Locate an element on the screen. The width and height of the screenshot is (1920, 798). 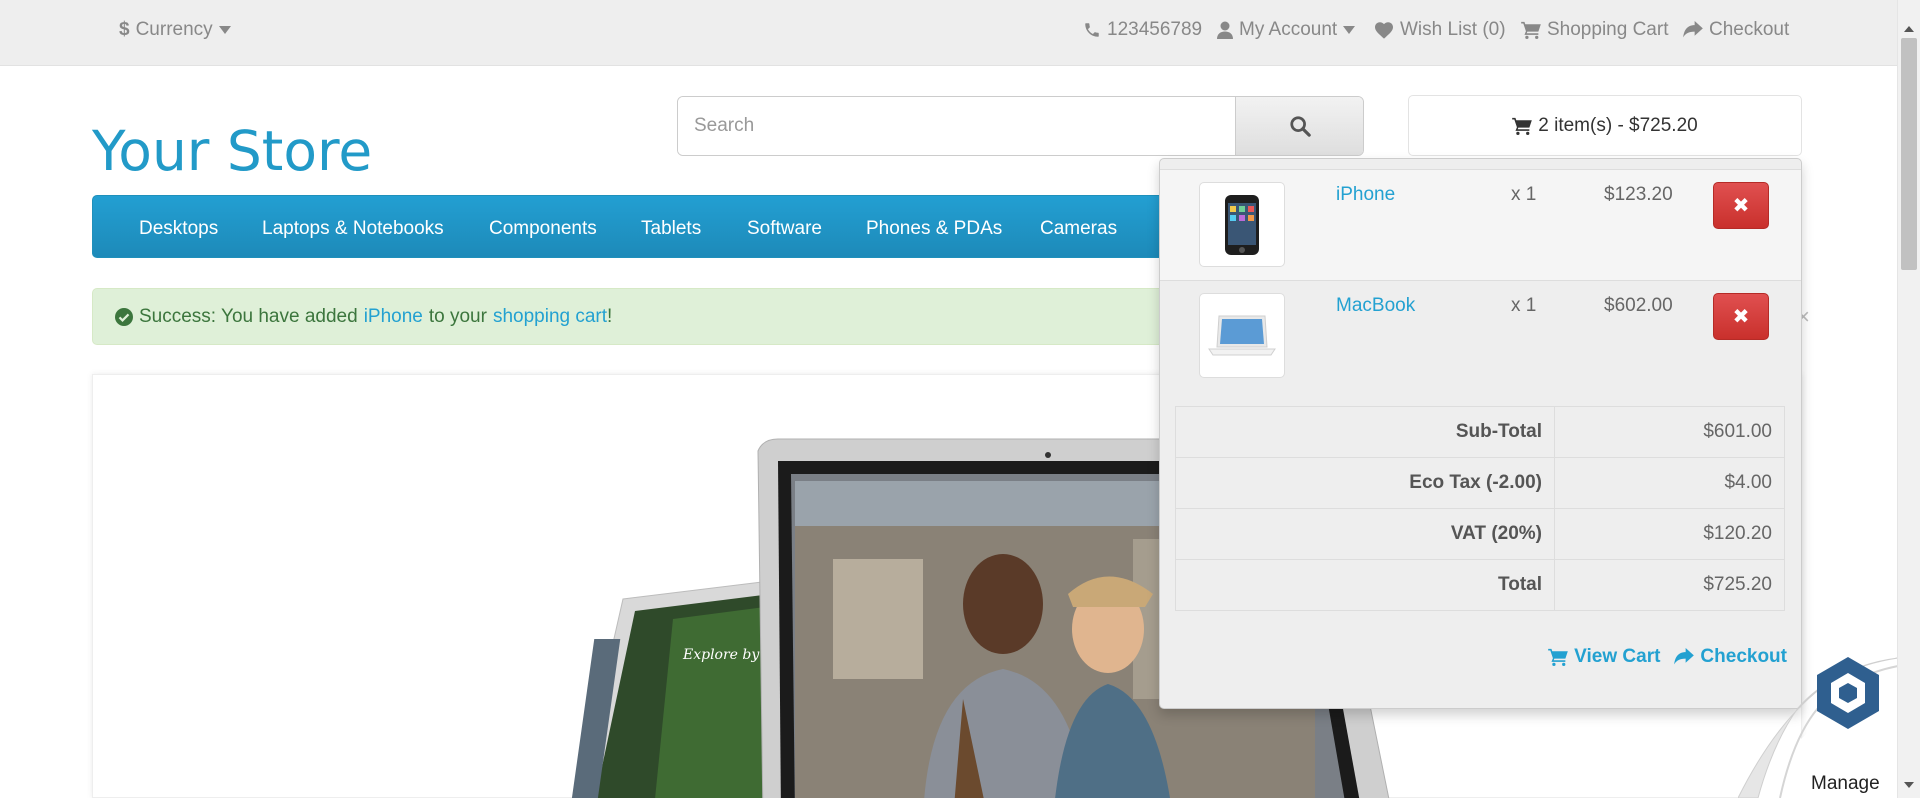
wishlist-link: Wish List (0) is located at coordinates (1440, 30).